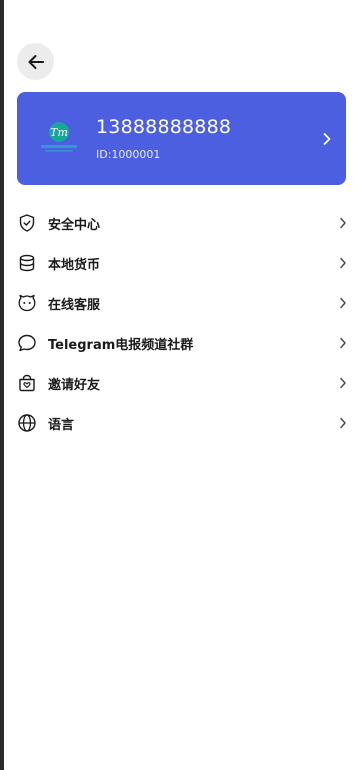 The width and height of the screenshot is (359, 770). What do you see at coordinates (121, 345) in the screenshot?
I see `menu-item-label: Telegram电报频道社群` at bounding box center [121, 345].